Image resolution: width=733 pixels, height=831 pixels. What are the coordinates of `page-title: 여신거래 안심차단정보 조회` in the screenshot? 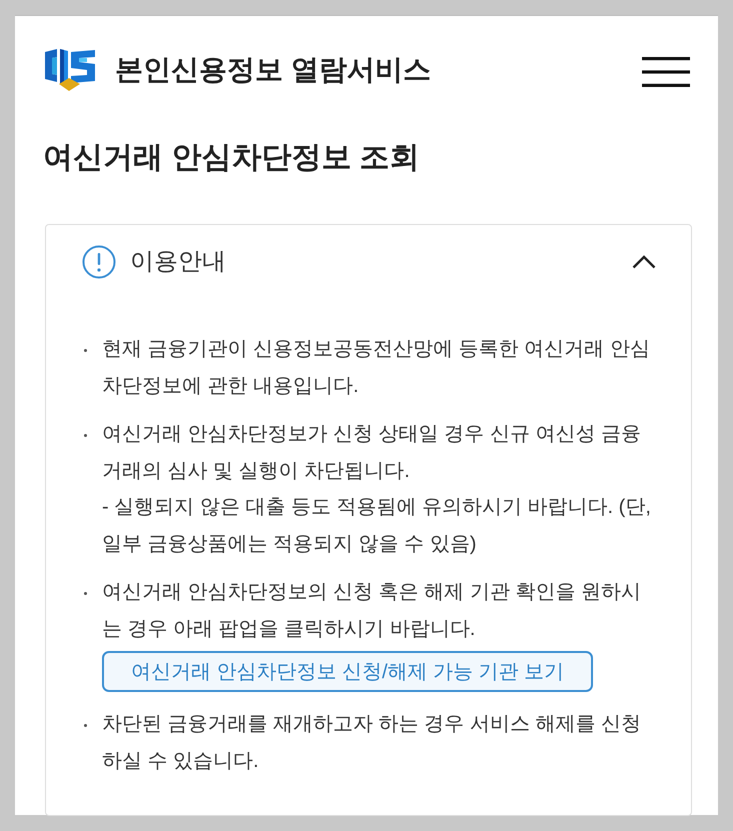 It's located at (232, 158).